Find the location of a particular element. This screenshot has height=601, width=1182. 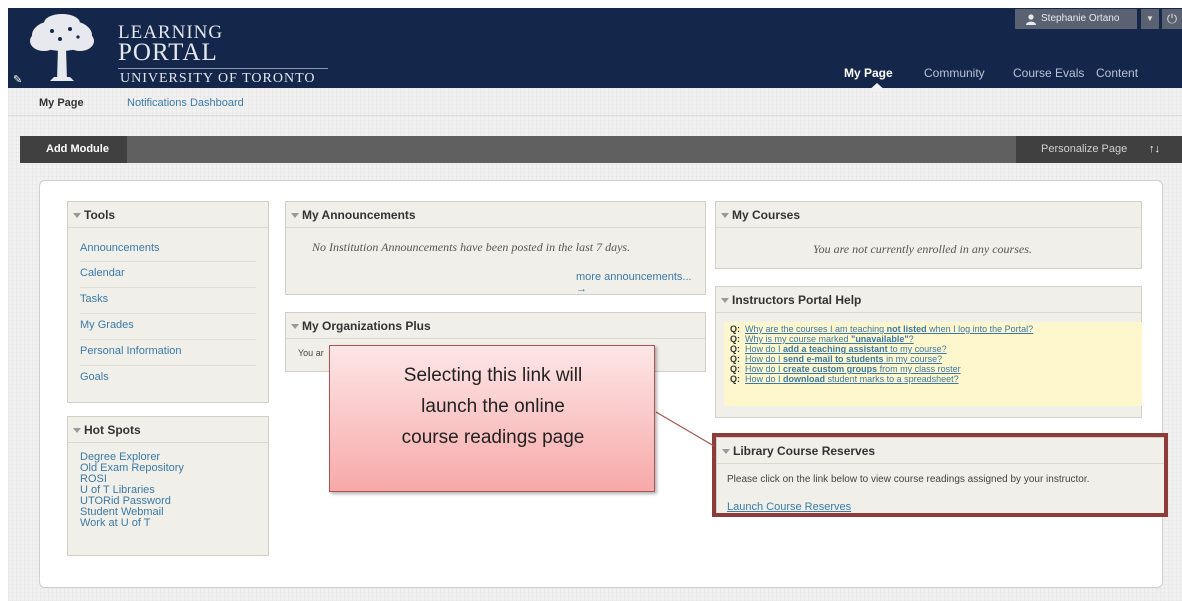

callout-leader-line is located at coordinates (685, 429).